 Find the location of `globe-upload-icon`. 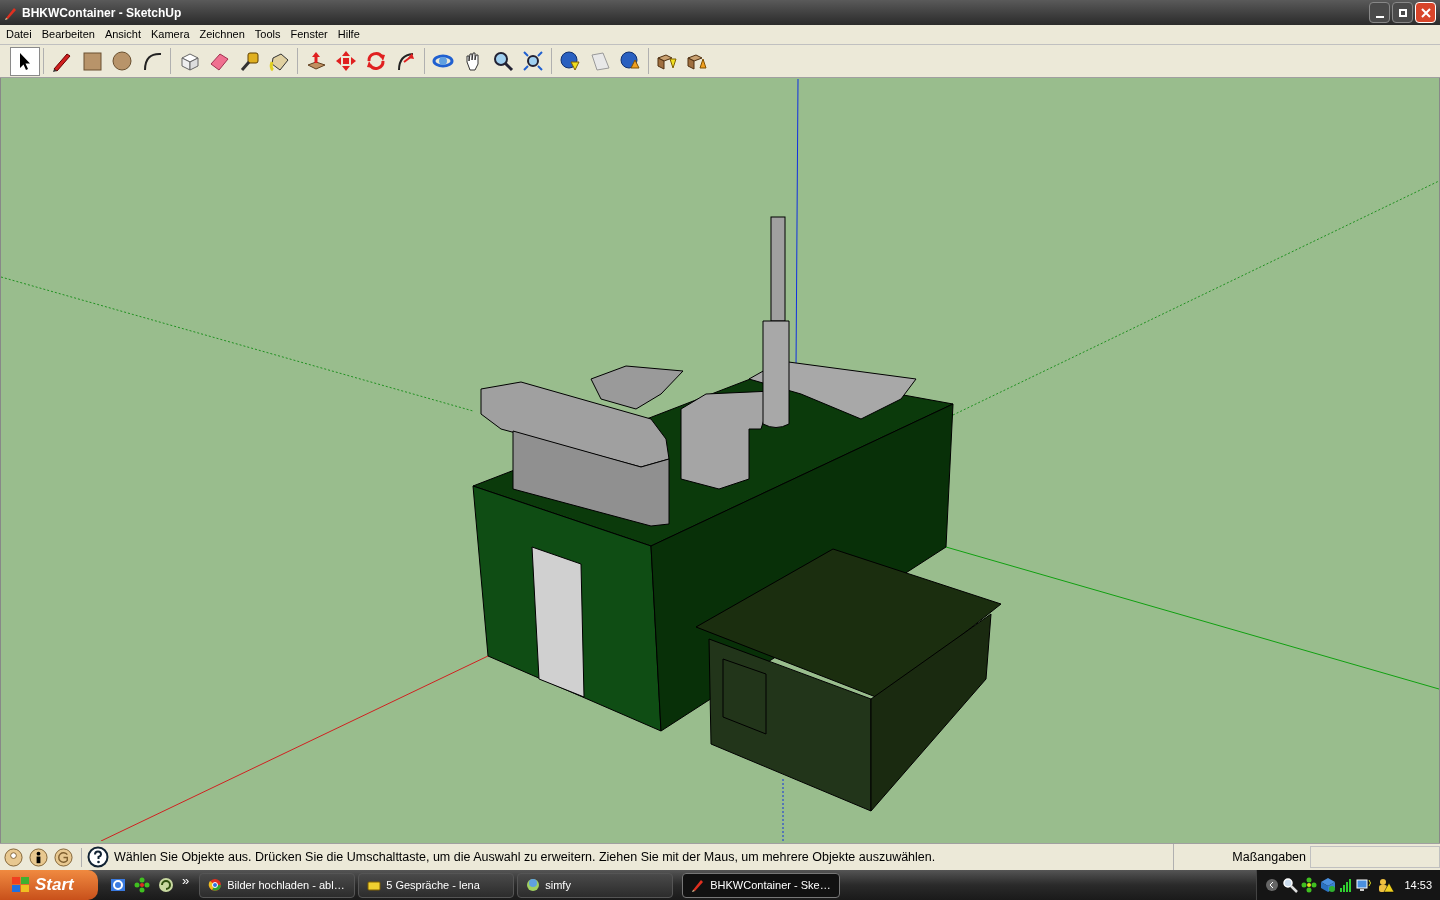

globe-upload-icon is located at coordinates (630, 61).